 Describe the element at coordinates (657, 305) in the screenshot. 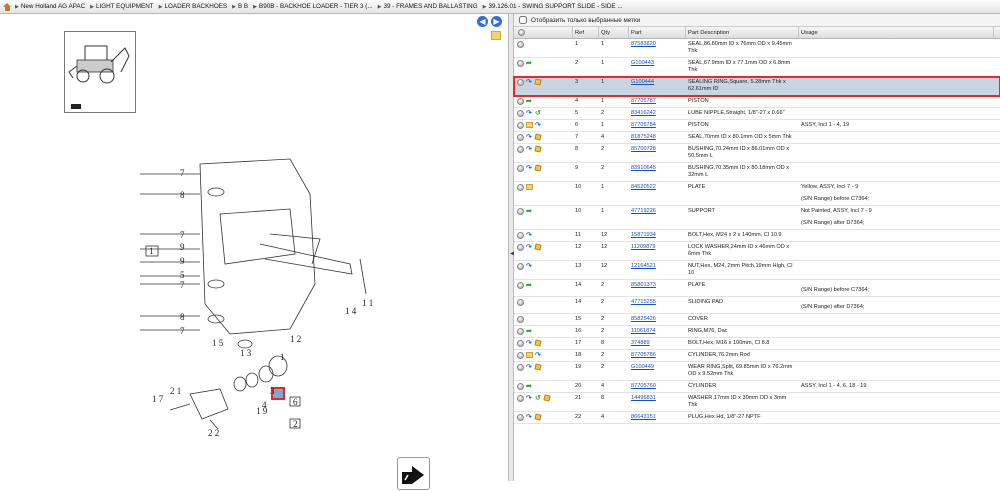

I see `part-cell: 47715255` at that location.